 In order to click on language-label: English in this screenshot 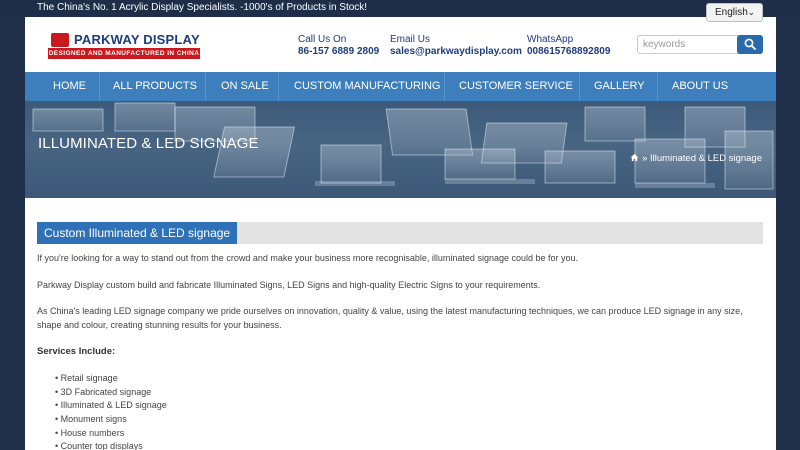, I will do `click(731, 12)`.